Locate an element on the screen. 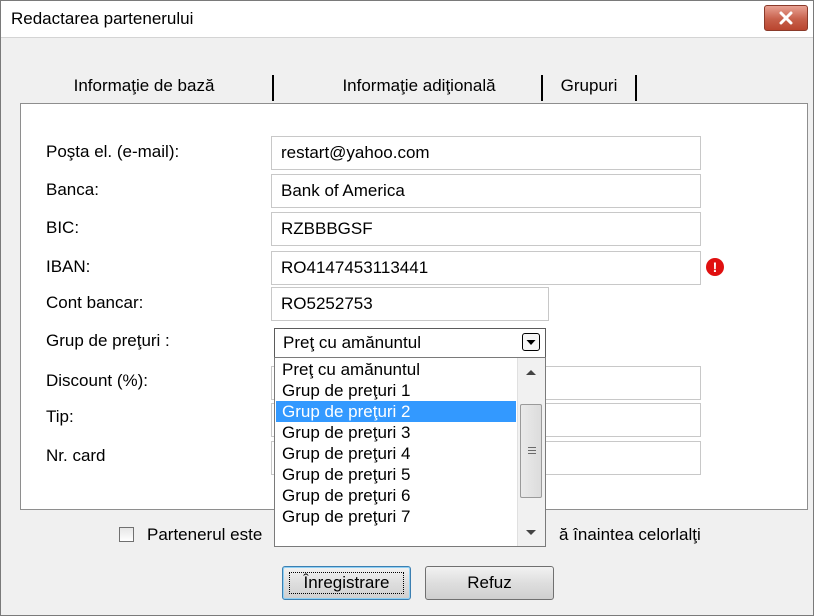  selected-value: Preţ cu amănuntul is located at coordinates (352, 342).